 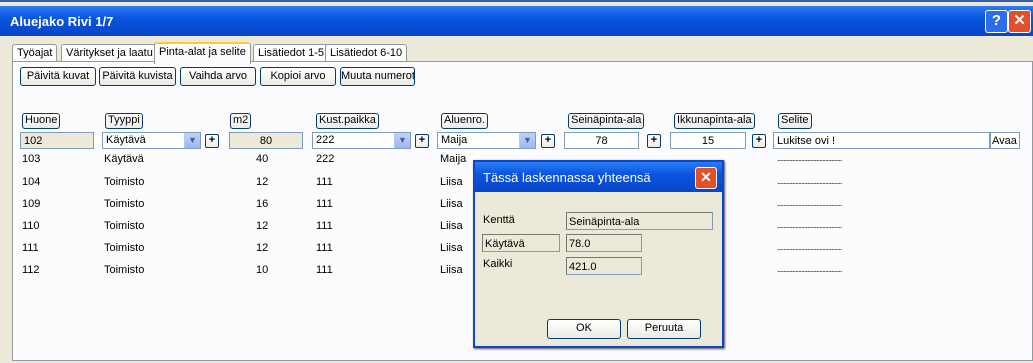 What do you see at coordinates (1019, 21) in the screenshot?
I see `close-button: ✕` at bounding box center [1019, 21].